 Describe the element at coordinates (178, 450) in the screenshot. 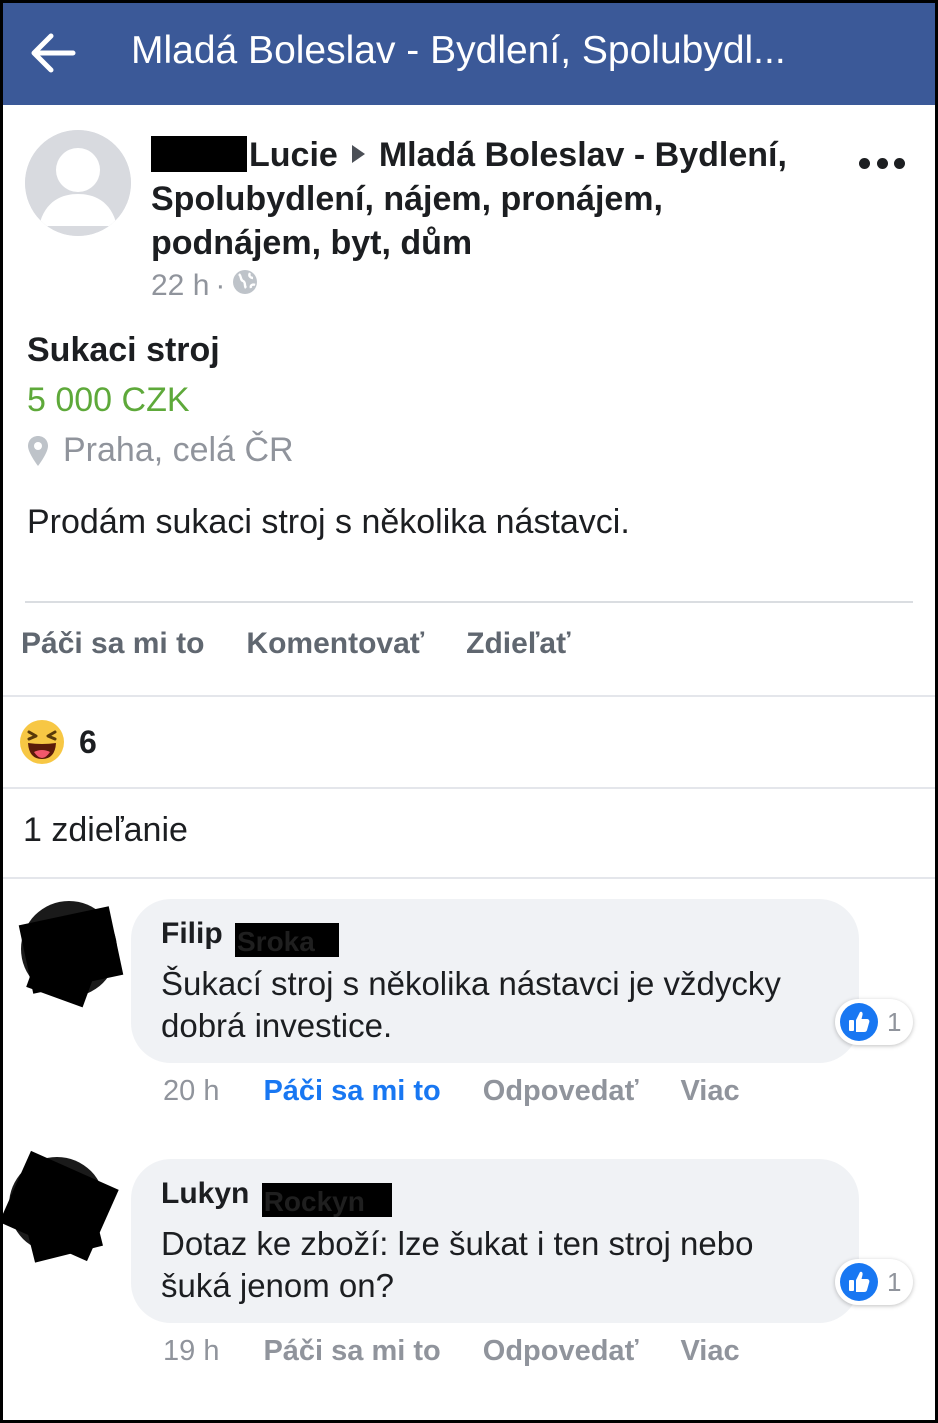

I see `location-text: Praha, celá ČR` at that location.